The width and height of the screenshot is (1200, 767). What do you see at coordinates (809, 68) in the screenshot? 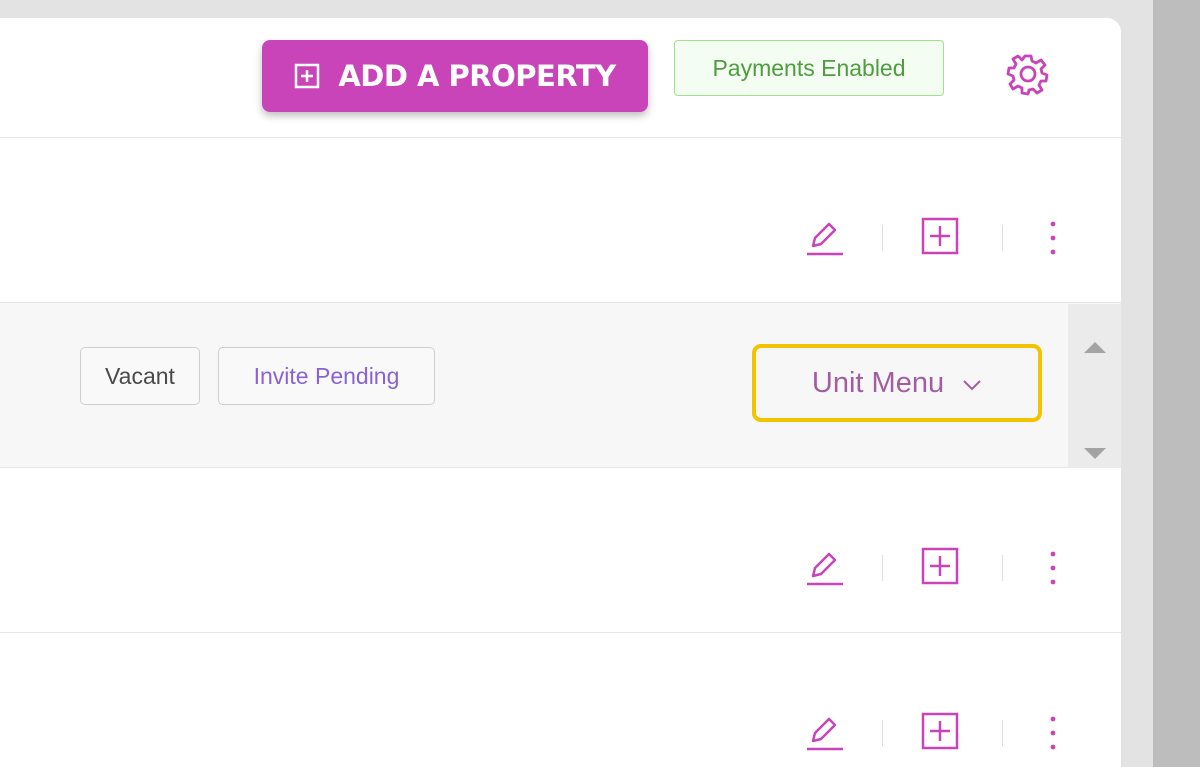
I see `payments-enabled-badge: Payments Enabled` at bounding box center [809, 68].